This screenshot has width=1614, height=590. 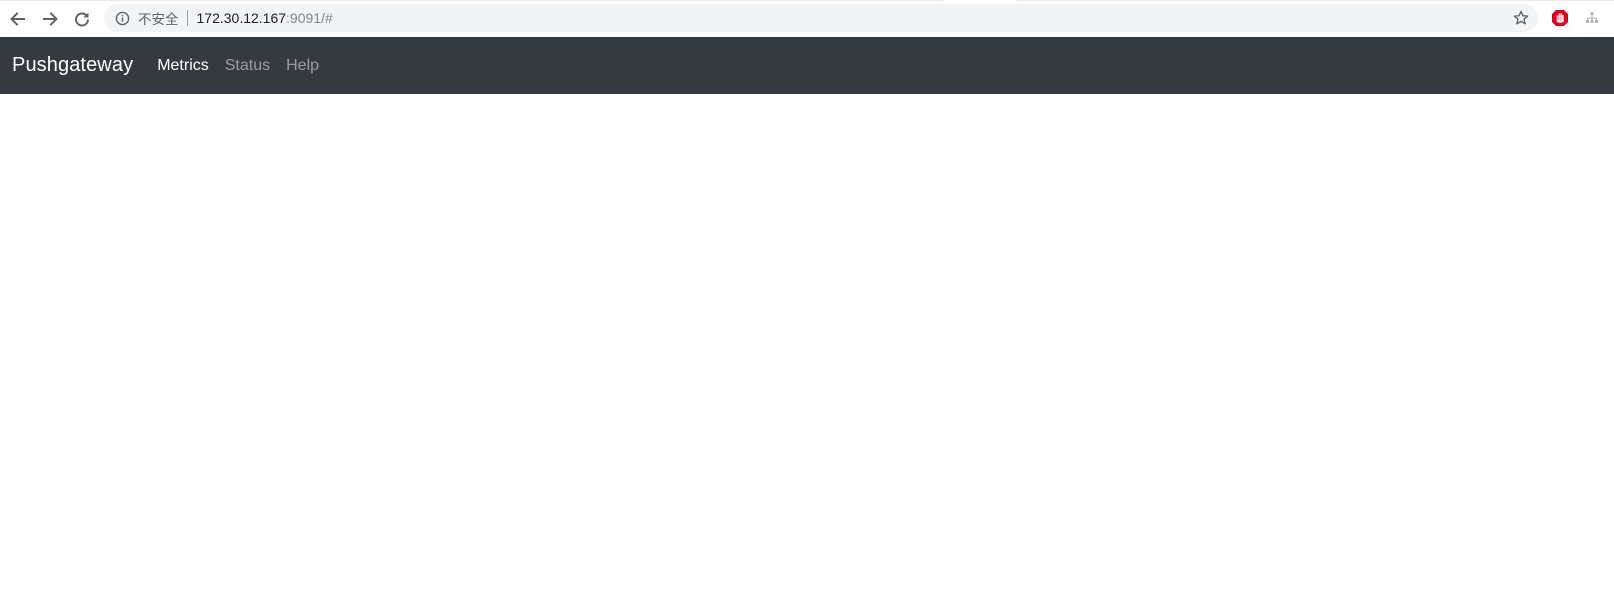 I want to click on nav-link-help: Help, so click(x=302, y=66).